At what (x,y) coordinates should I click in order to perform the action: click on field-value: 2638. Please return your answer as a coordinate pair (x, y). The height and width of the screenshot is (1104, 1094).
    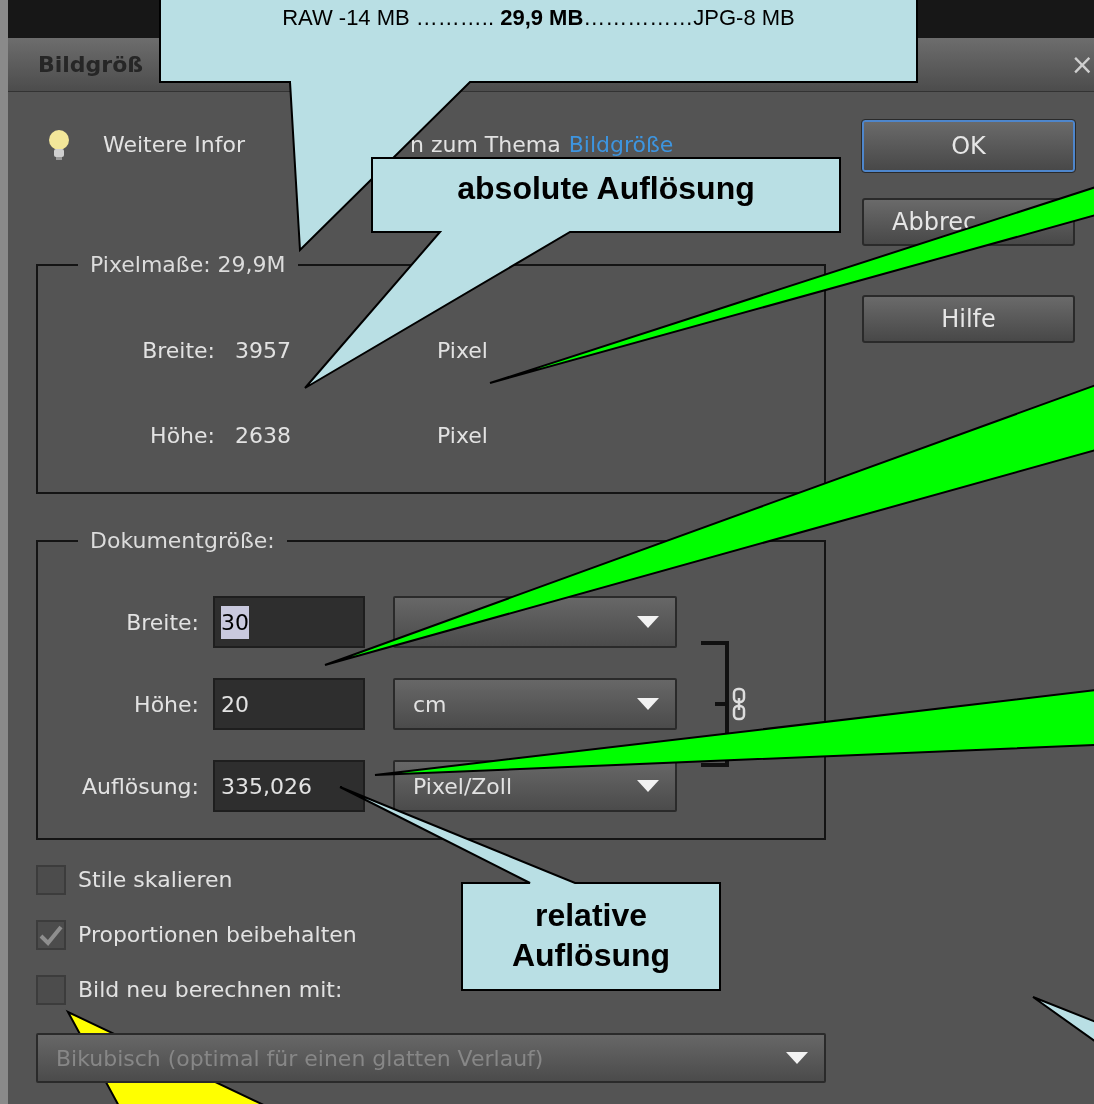
    Looking at the image, I should click on (263, 436).